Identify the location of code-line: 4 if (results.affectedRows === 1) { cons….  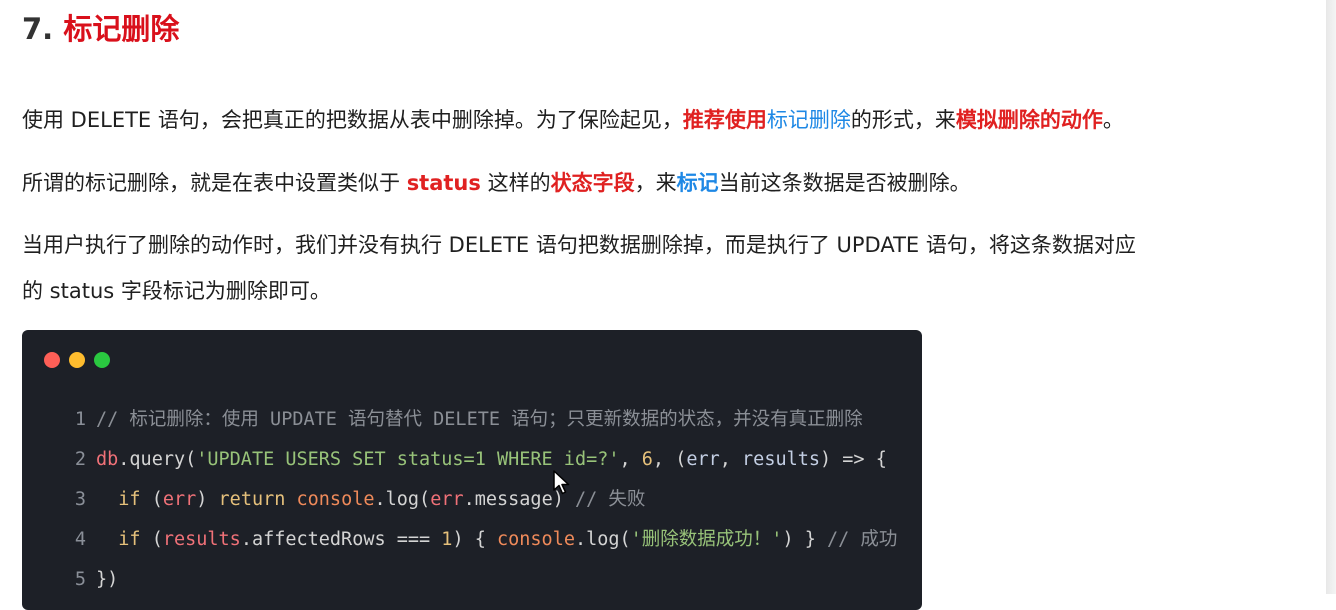
(460, 540).